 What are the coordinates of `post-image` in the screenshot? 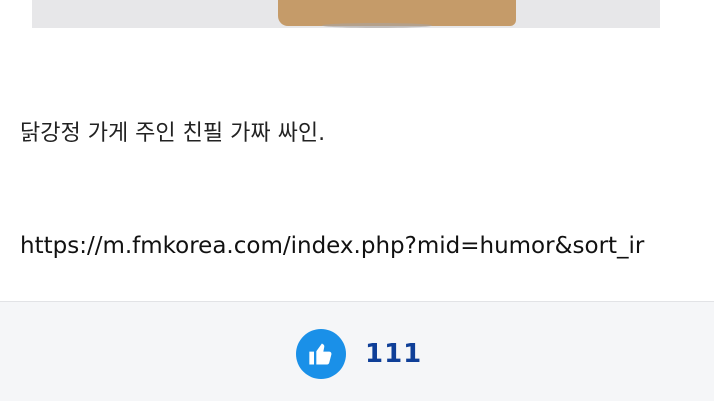 It's located at (346, 14).